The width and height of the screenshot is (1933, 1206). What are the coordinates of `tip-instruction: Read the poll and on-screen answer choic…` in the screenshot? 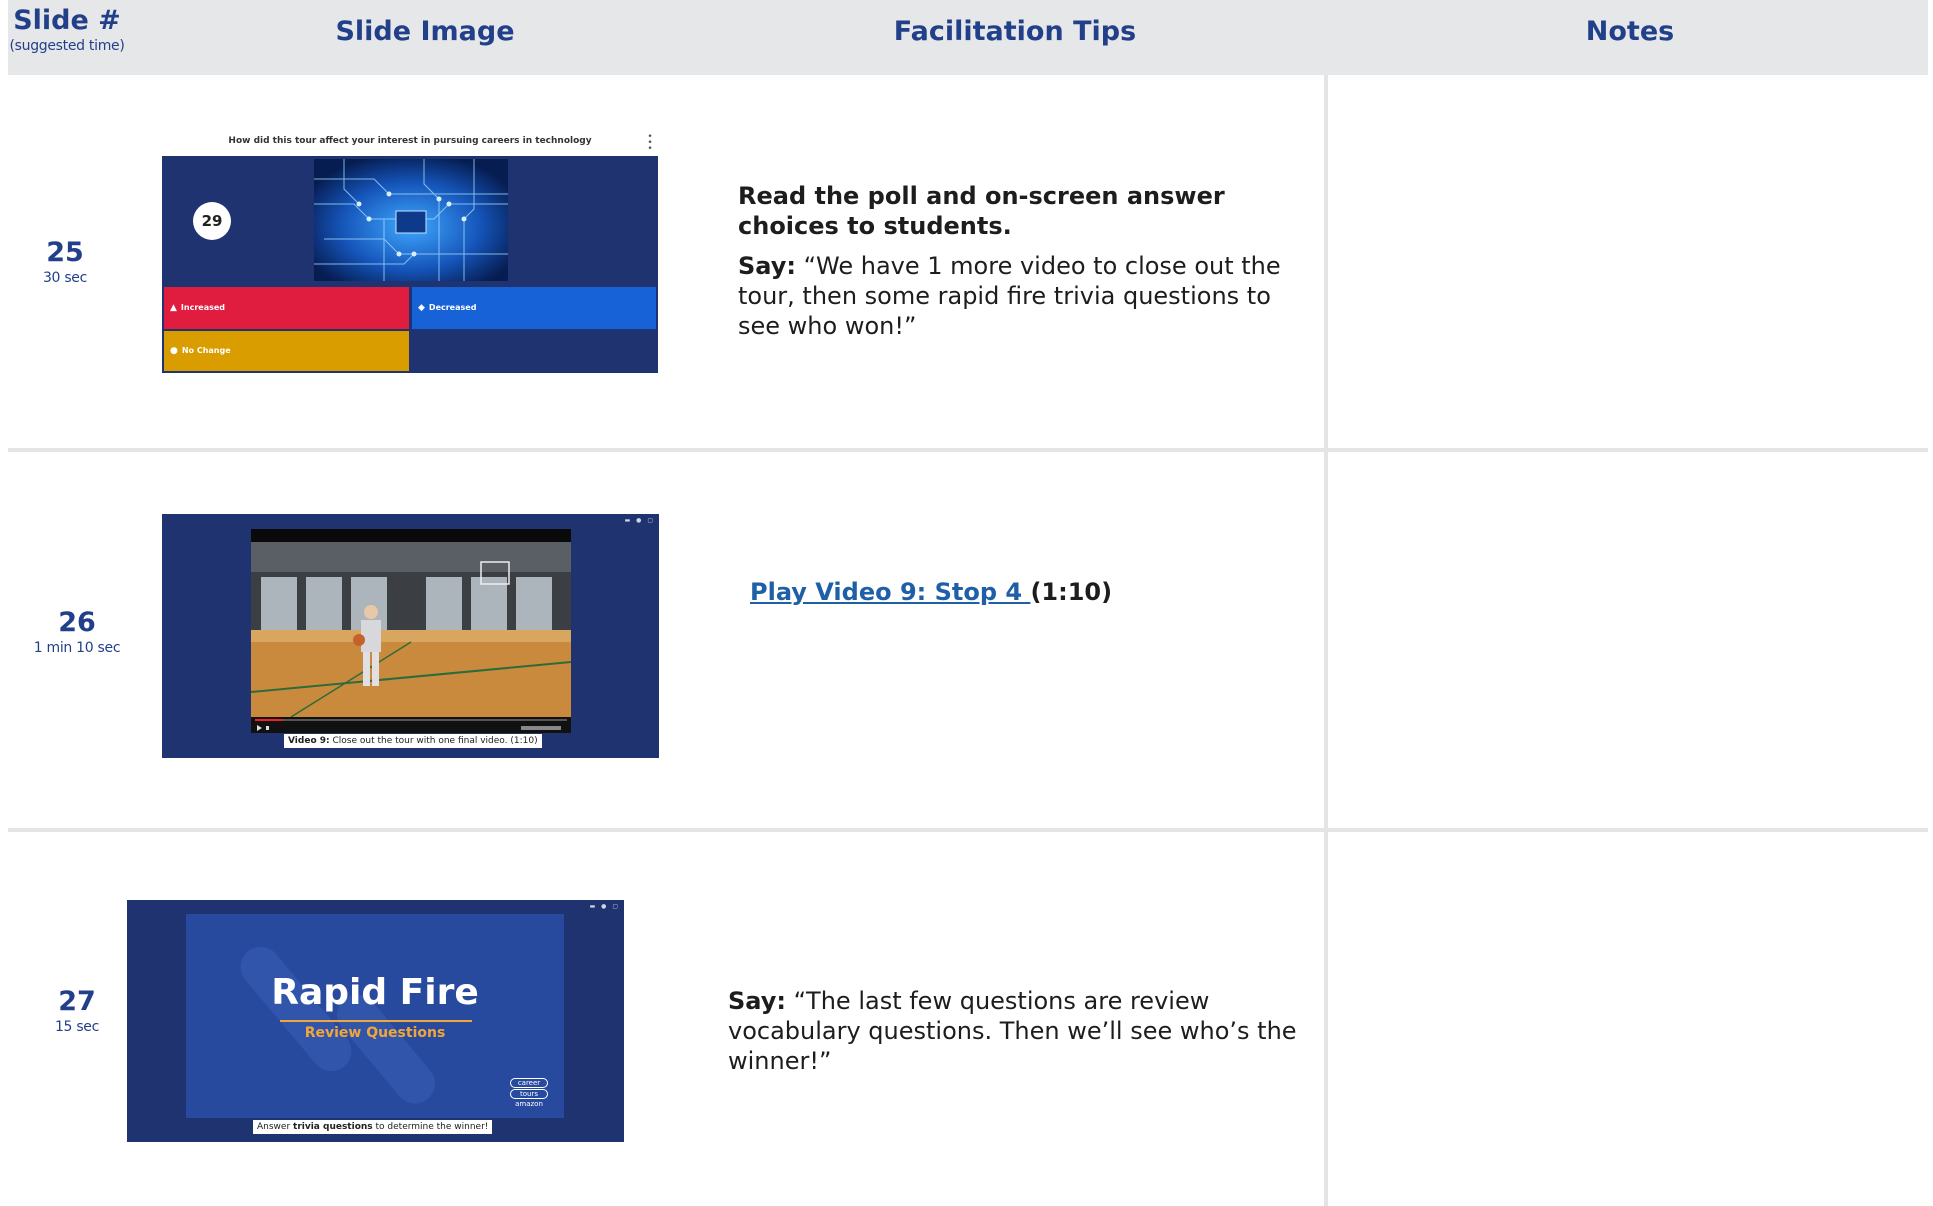 It's located at (981, 211).